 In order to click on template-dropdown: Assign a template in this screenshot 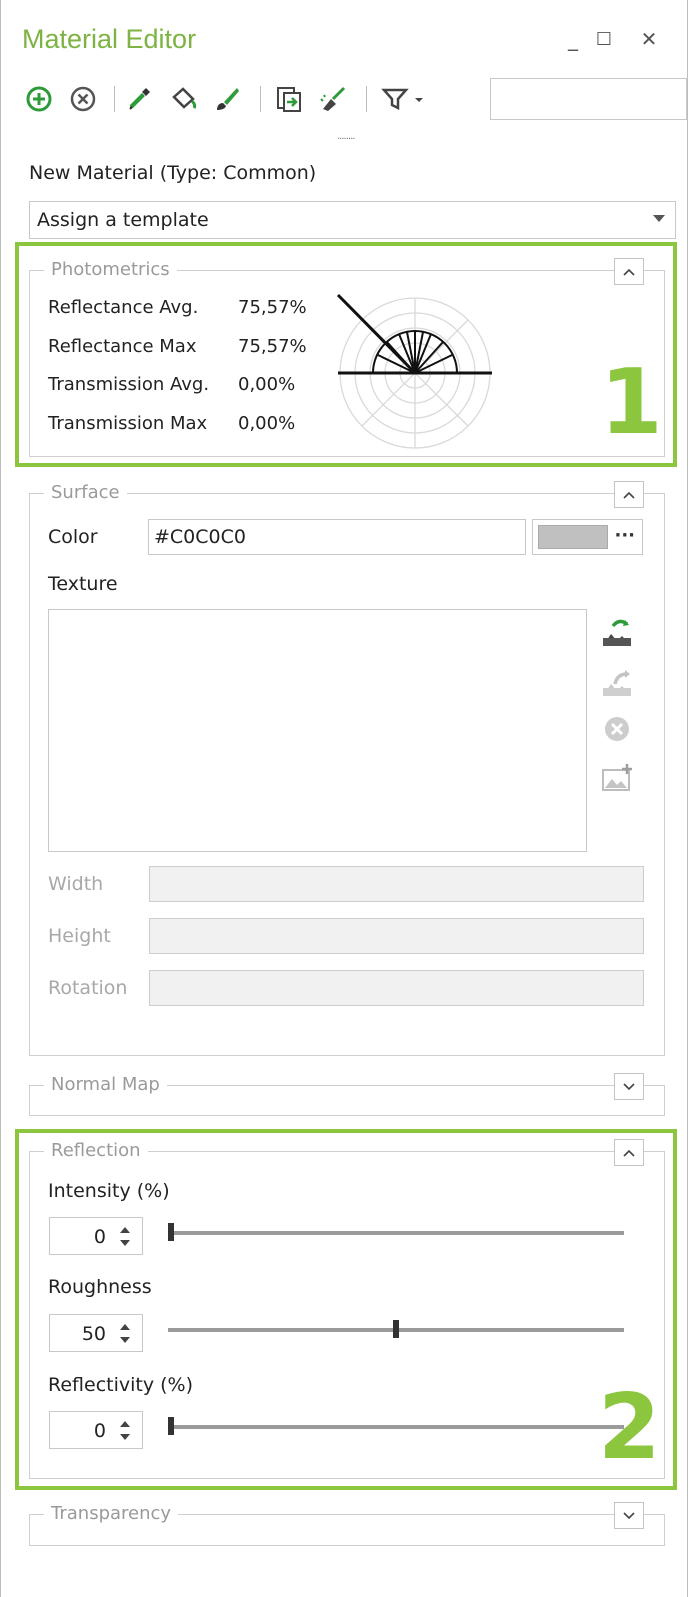, I will do `click(352, 220)`.